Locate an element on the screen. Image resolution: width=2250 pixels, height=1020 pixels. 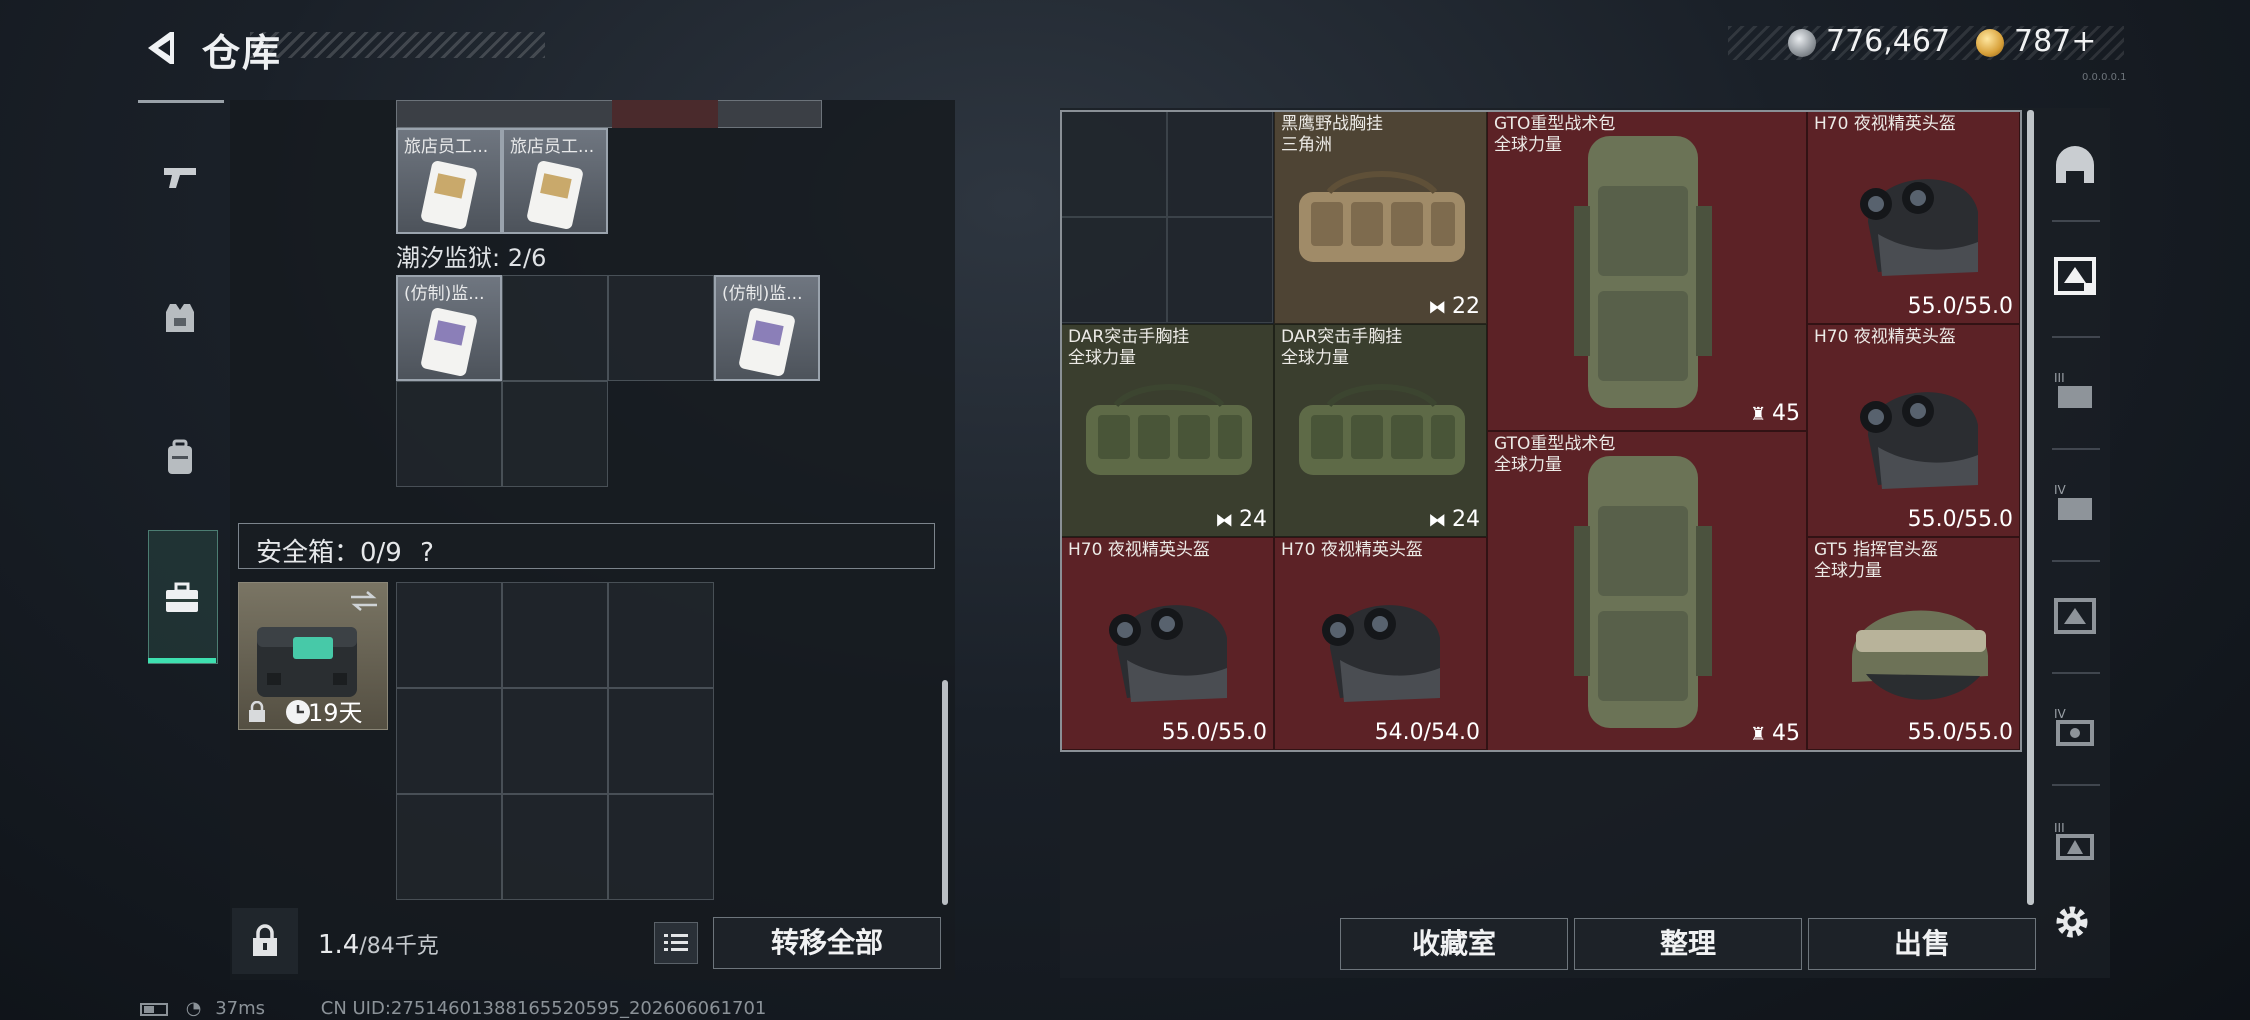
nav-tab-backpack is located at coordinates (181, 459).